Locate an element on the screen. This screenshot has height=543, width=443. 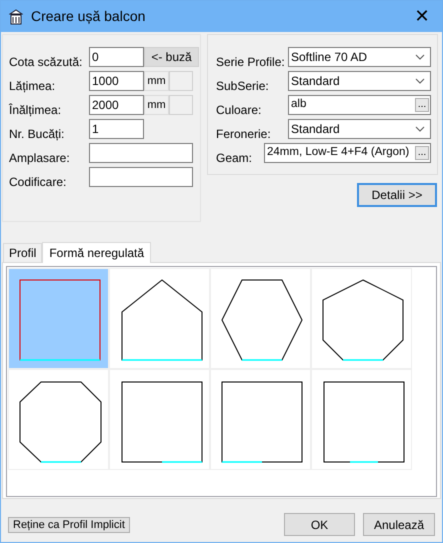
field-label: Înălțimea: is located at coordinates (35, 110).